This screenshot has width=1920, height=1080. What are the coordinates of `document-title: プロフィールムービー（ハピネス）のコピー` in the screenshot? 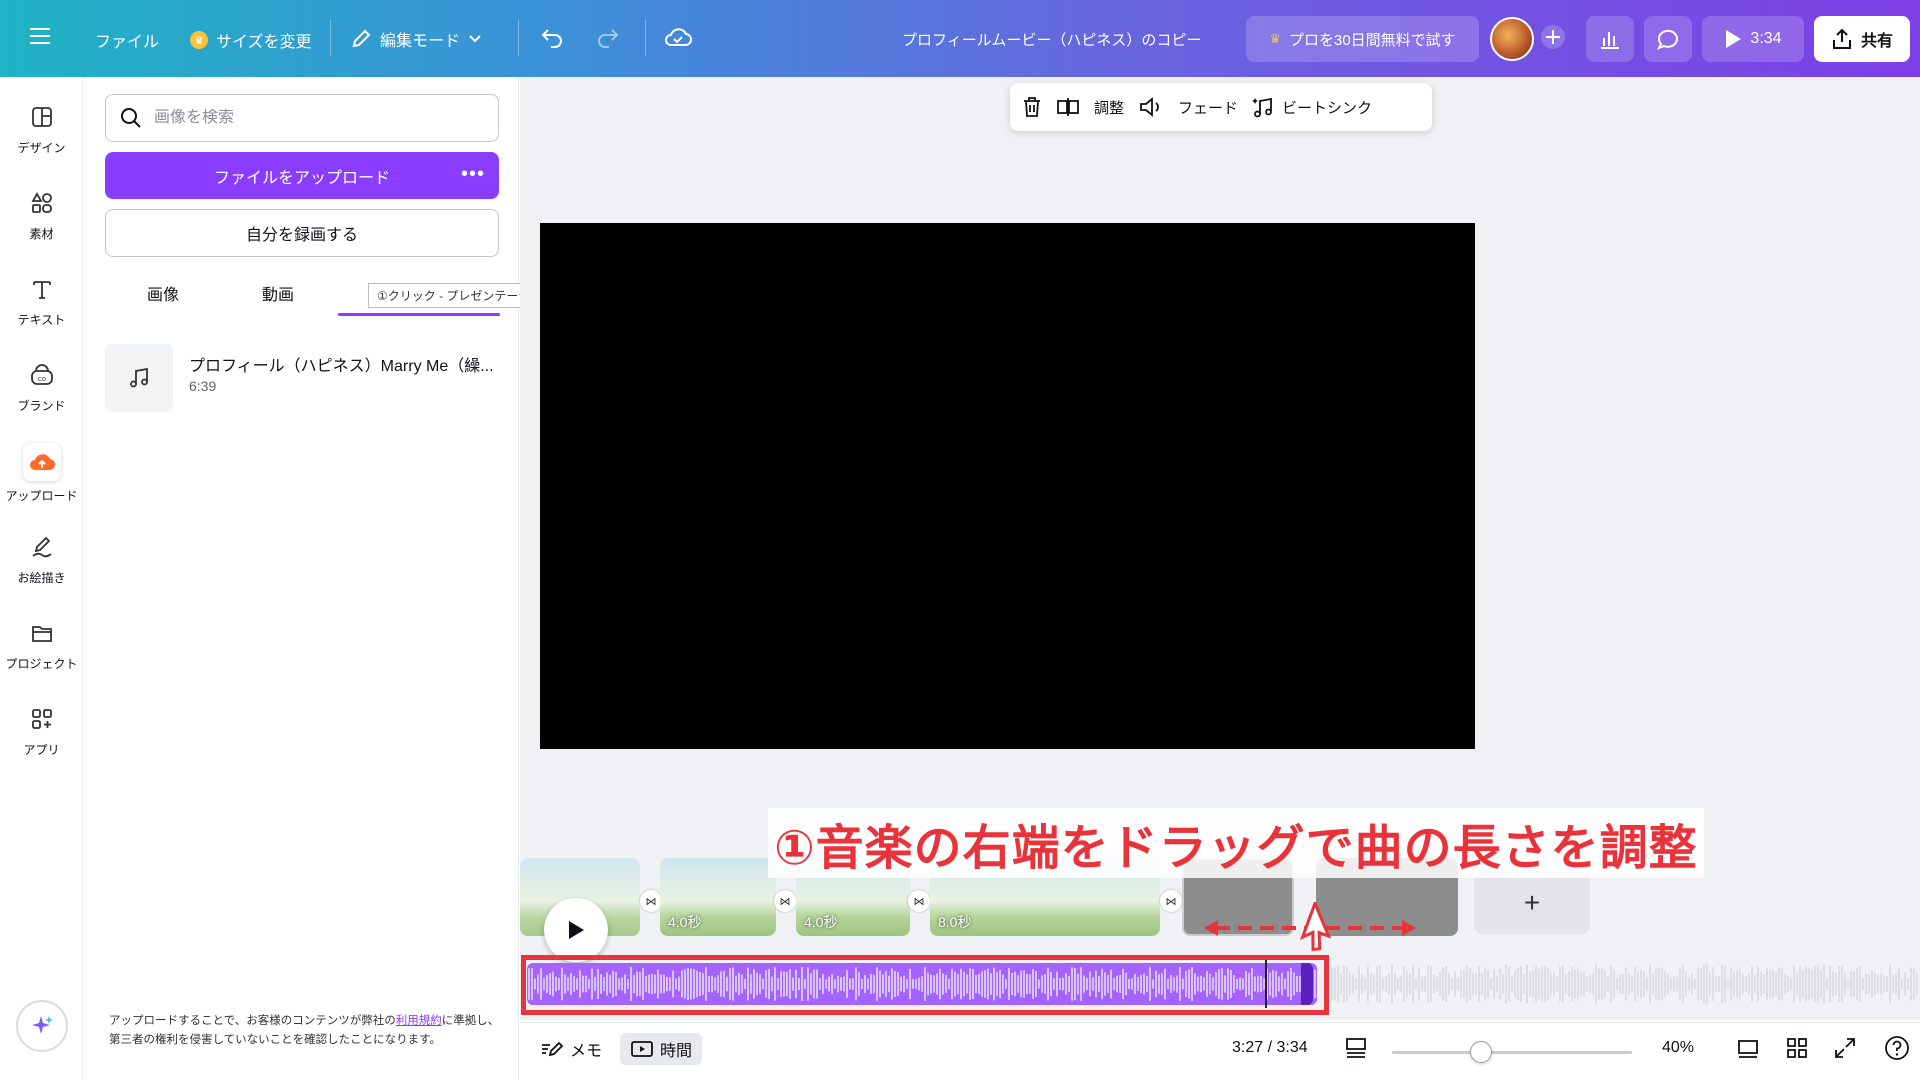 It's located at (1051, 39).